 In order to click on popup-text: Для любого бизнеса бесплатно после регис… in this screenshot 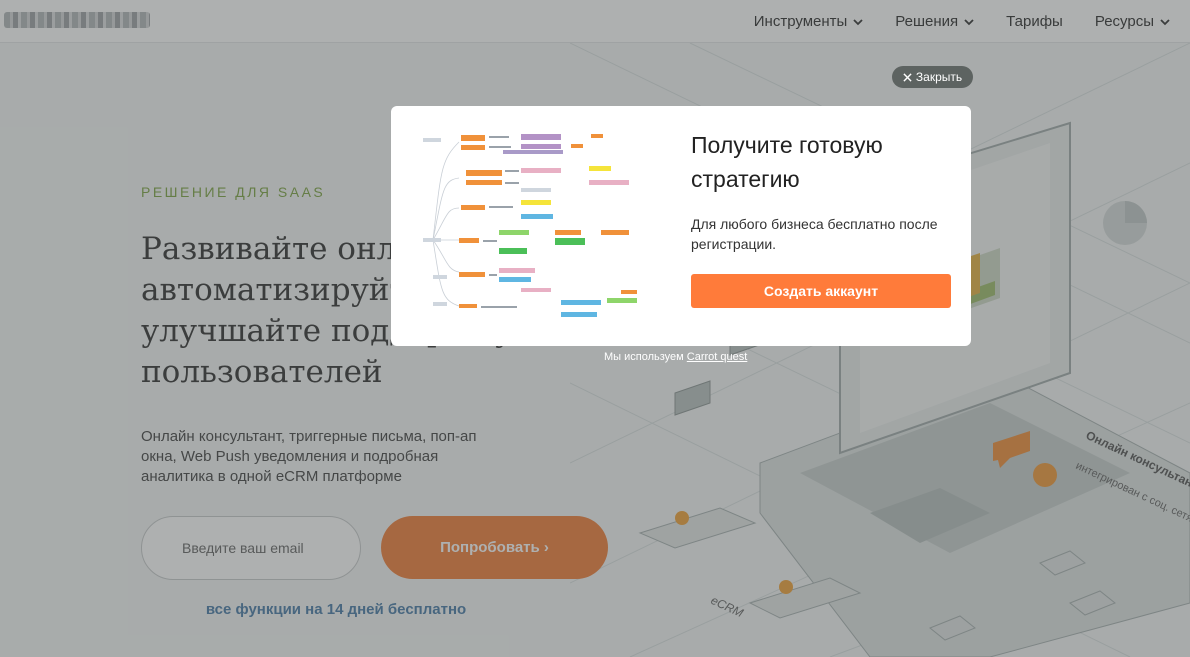, I will do `click(814, 234)`.